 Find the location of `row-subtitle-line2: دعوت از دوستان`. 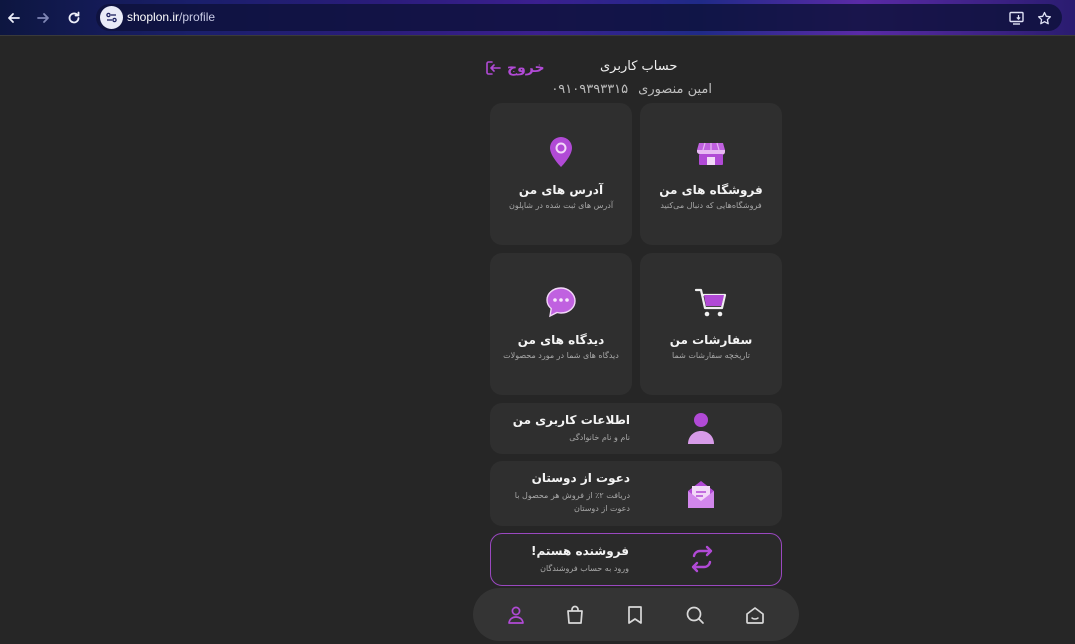

row-subtitle-line2: دعوت از دوستان is located at coordinates (601, 508).